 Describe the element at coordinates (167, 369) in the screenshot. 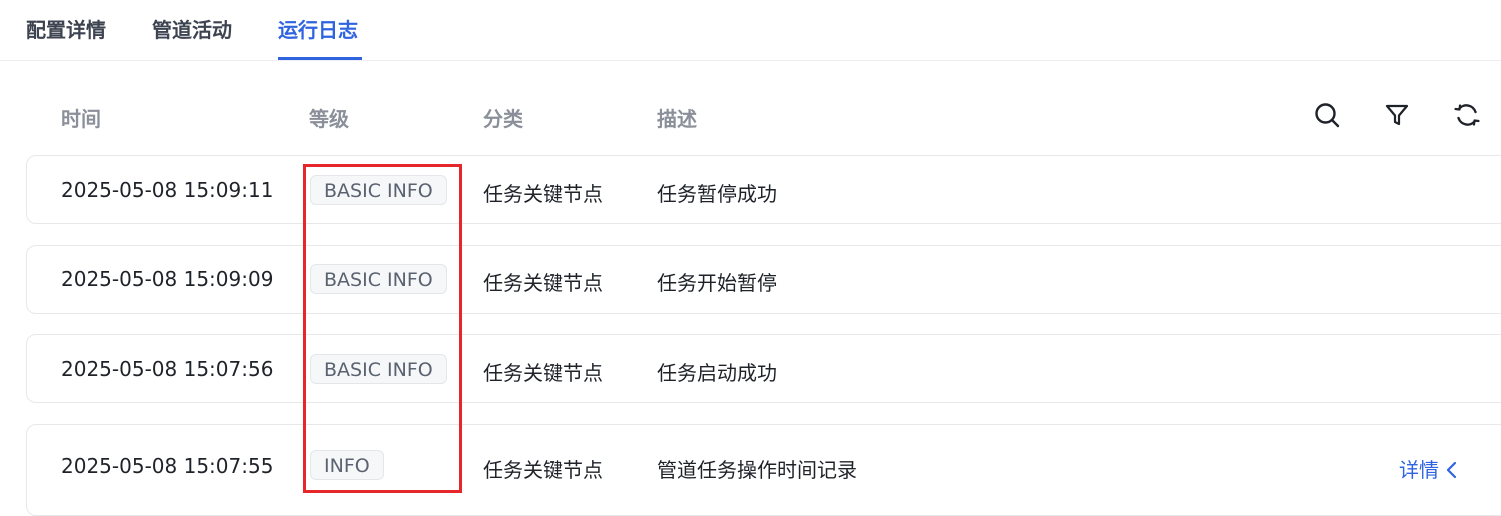

I see `row-time: 2025-05-08 15:07:56` at that location.